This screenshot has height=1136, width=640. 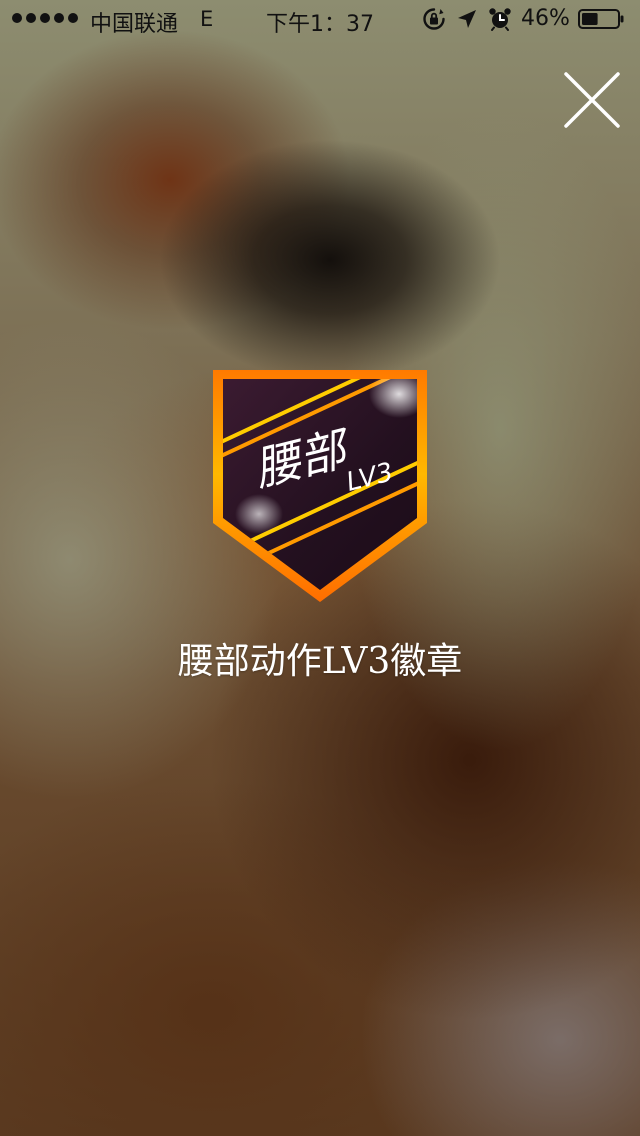 I want to click on rotation-lock-icon, so click(x=434, y=19).